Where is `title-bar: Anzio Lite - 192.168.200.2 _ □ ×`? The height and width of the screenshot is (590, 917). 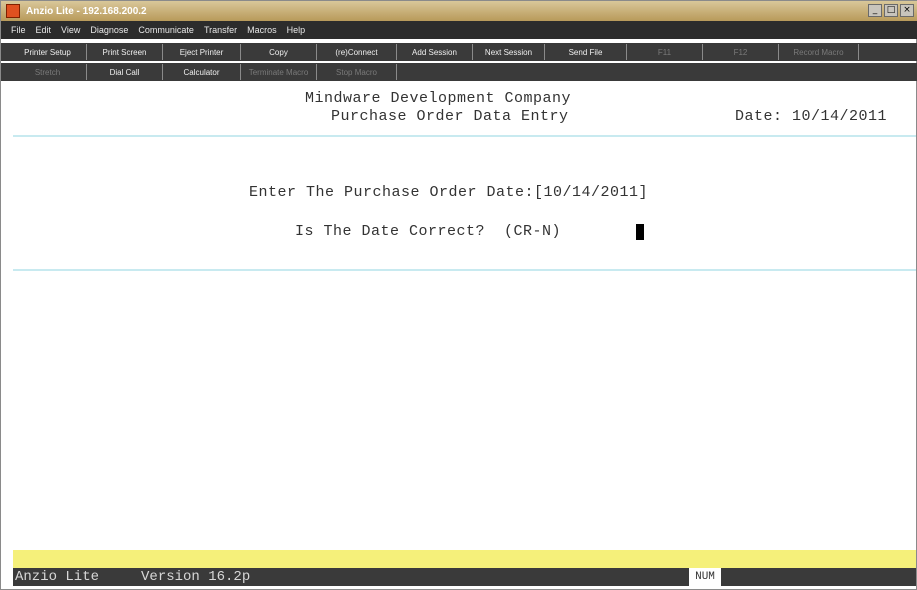 title-bar: Anzio Lite - 192.168.200.2 _ □ × is located at coordinates (459, 11).